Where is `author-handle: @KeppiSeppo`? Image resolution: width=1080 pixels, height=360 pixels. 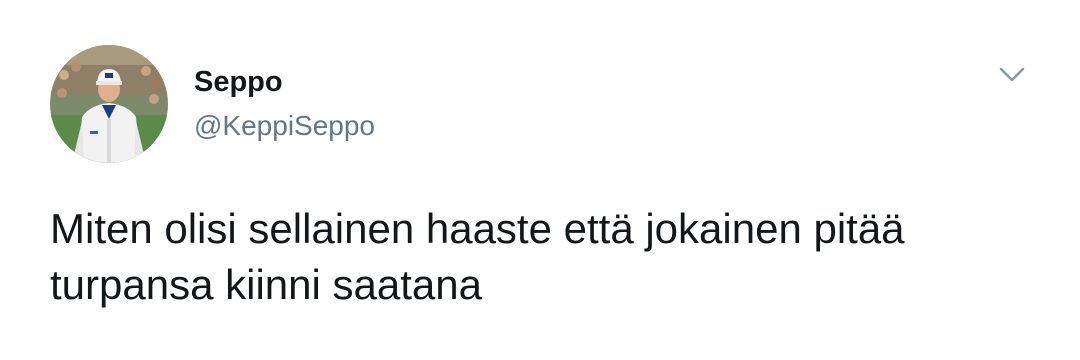
author-handle: @KeppiSeppo is located at coordinates (284, 126).